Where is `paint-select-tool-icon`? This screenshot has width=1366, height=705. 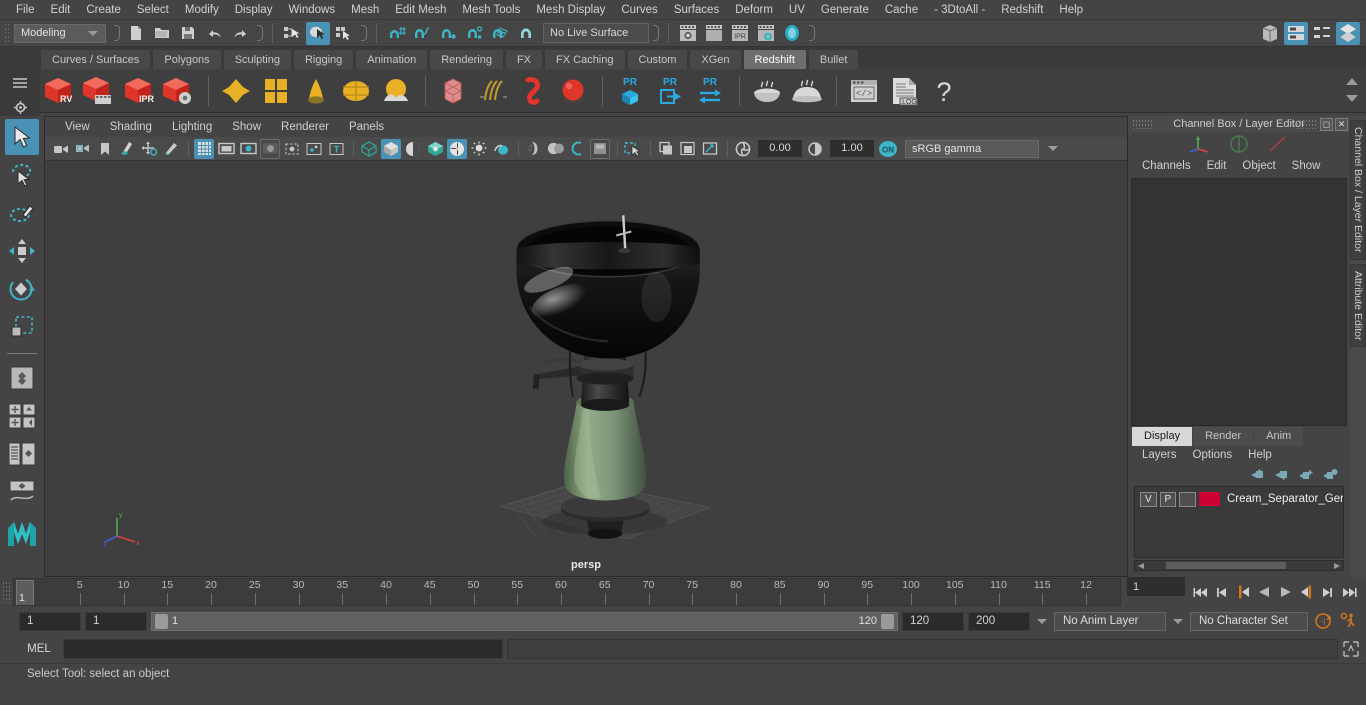
paint-select-tool-icon is located at coordinates (22, 213).